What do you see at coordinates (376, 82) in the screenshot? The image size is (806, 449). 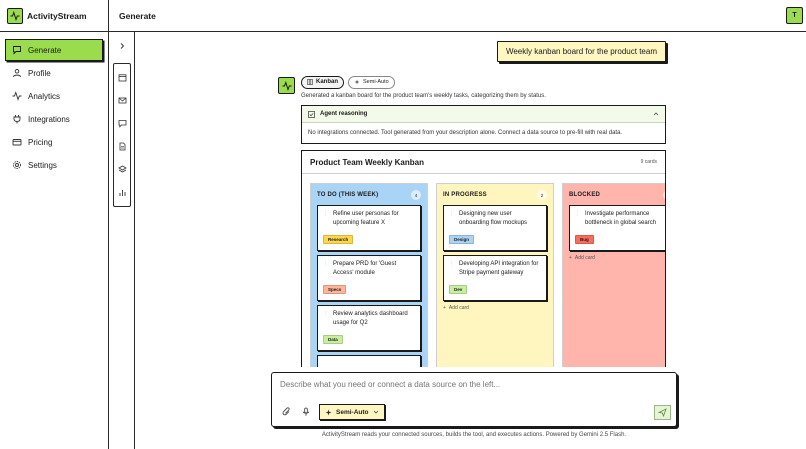 I see `mode-label: Semi-Auto` at bounding box center [376, 82].